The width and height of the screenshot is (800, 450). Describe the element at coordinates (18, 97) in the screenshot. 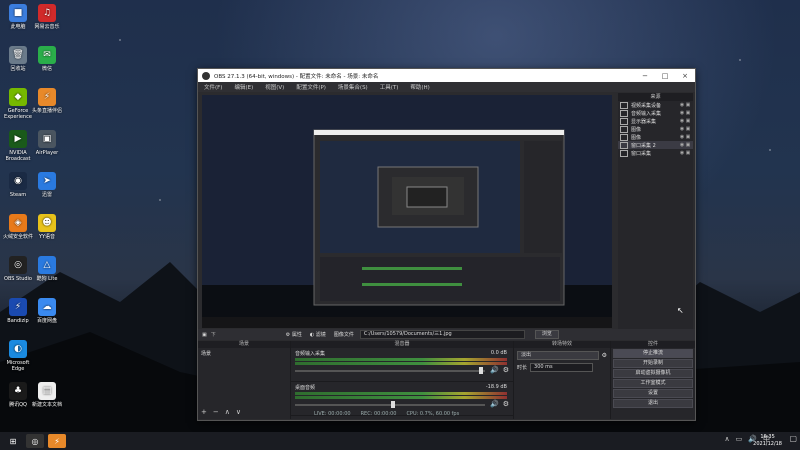

I see `app-icon: ◆` at that location.